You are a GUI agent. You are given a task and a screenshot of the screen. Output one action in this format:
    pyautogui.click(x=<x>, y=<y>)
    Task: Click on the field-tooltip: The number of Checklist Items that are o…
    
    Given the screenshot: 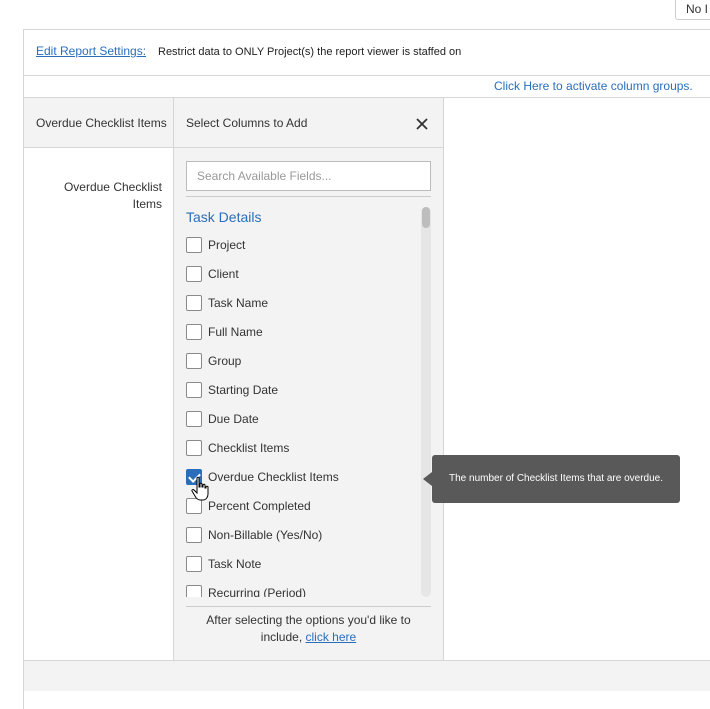 What is the action you would take?
    pyautogui.click(x=551, y=479)
    